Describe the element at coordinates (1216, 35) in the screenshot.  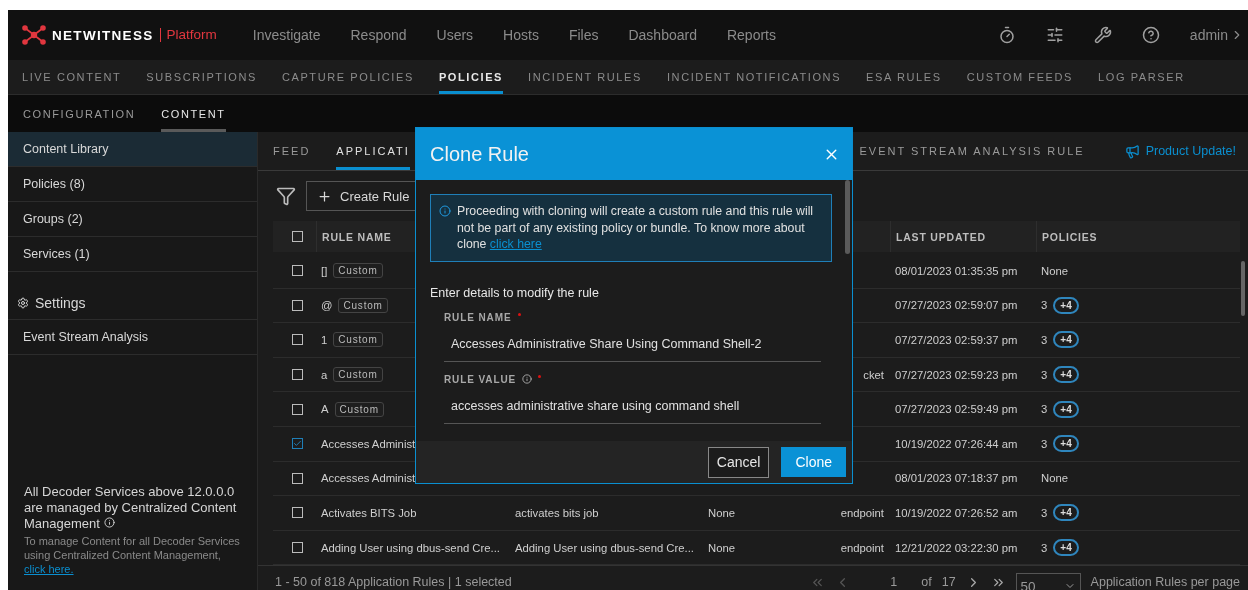
I see `user-menu: admin` at that location.